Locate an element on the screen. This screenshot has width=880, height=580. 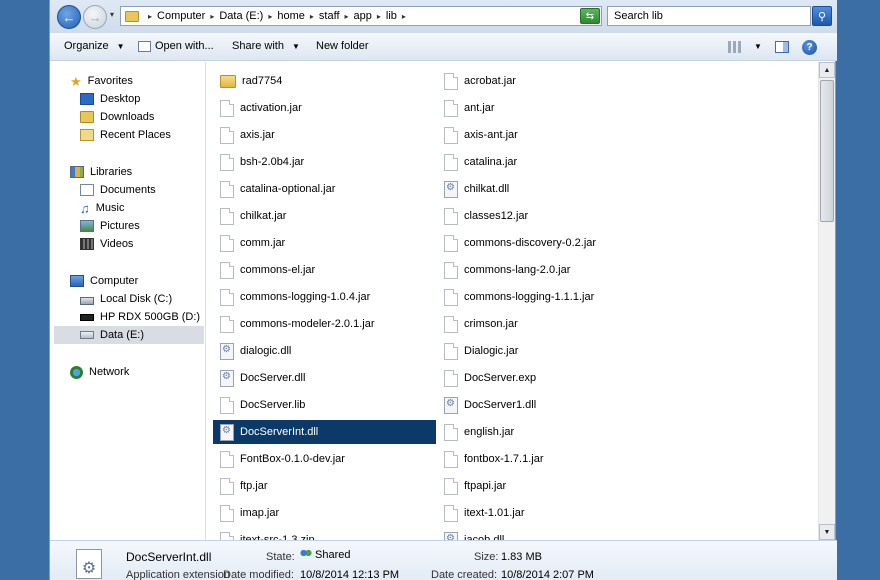
nav-videos-label: Videos is located at coordinates (117, 244).